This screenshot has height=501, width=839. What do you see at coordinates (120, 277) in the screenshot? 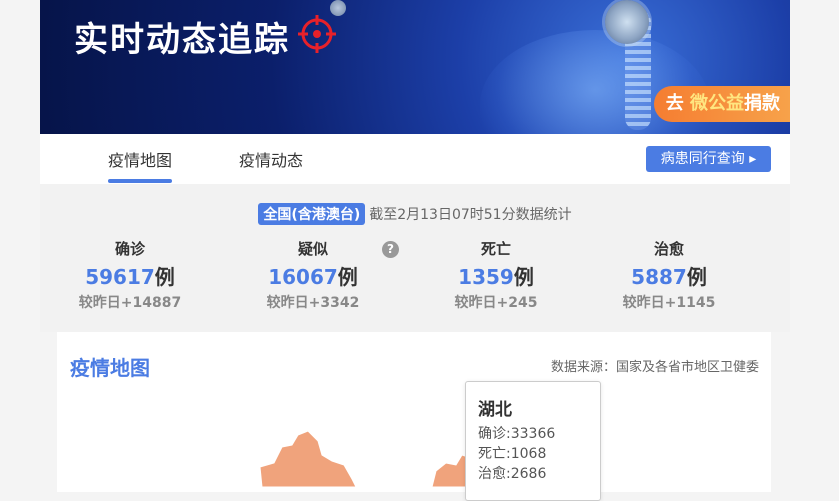
I see `stat-value: 59617` at bounding box center [120, 277].